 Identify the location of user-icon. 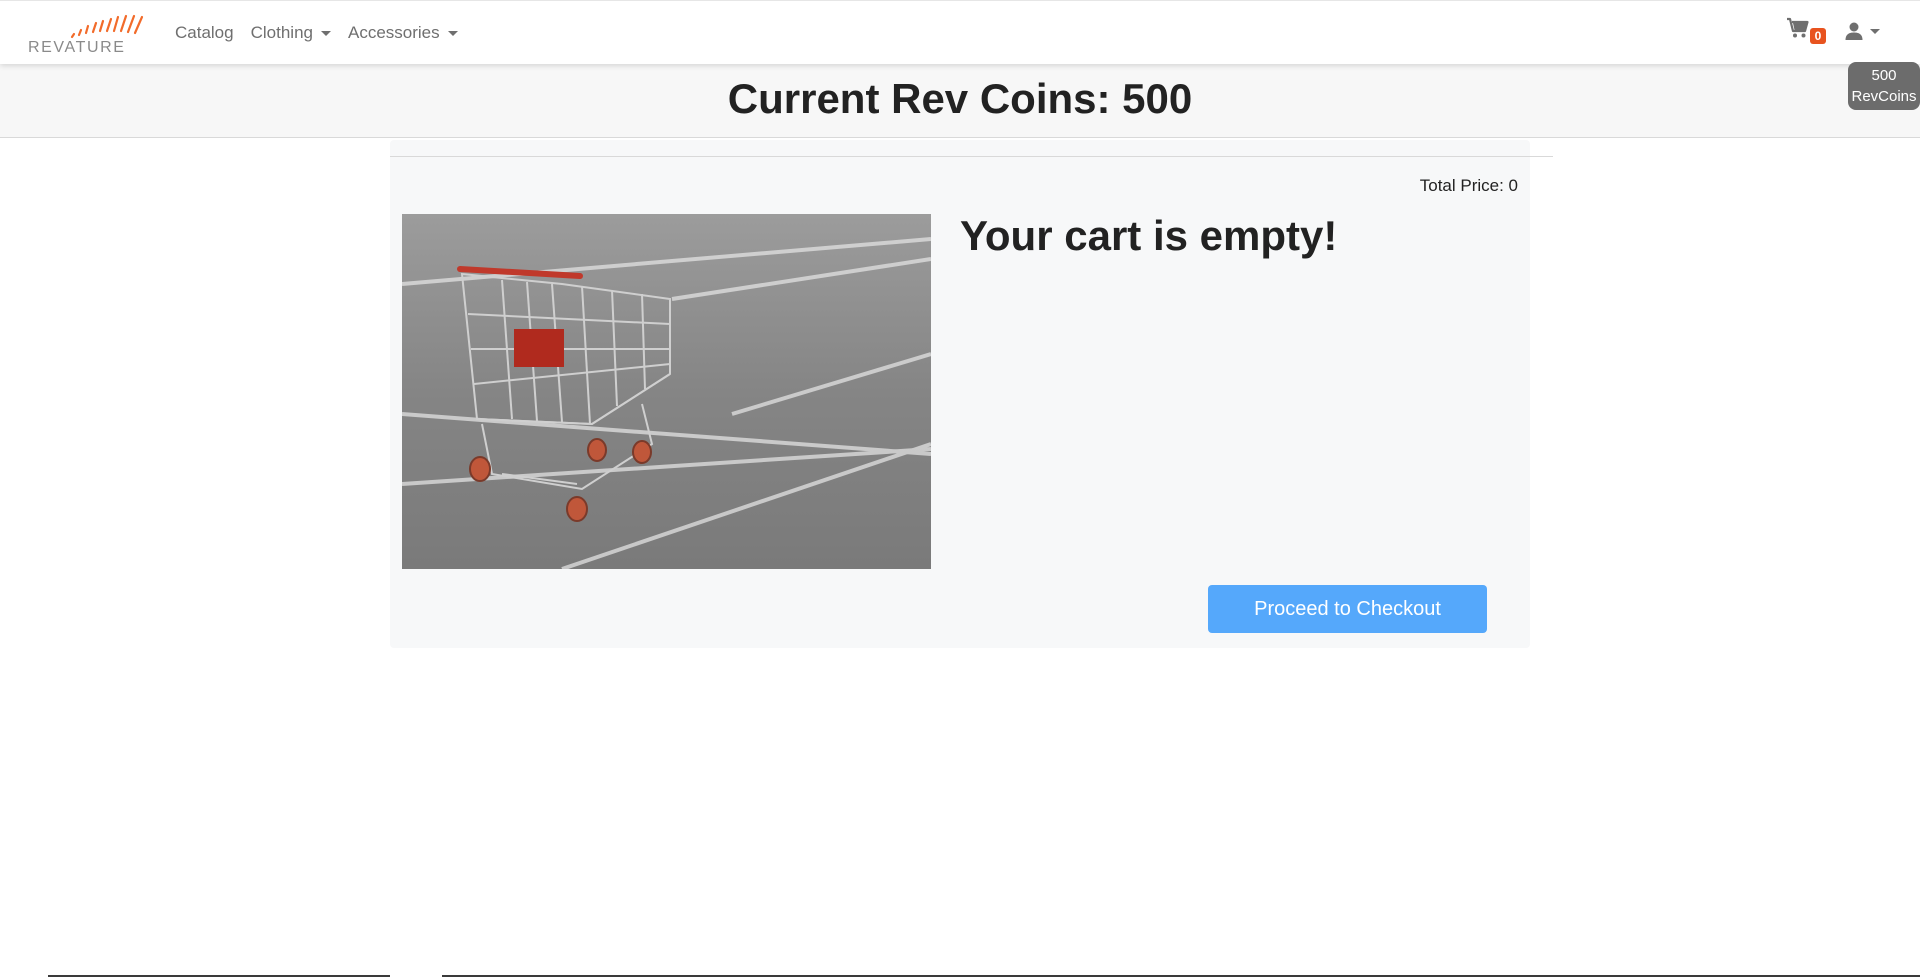
(1854, 31).